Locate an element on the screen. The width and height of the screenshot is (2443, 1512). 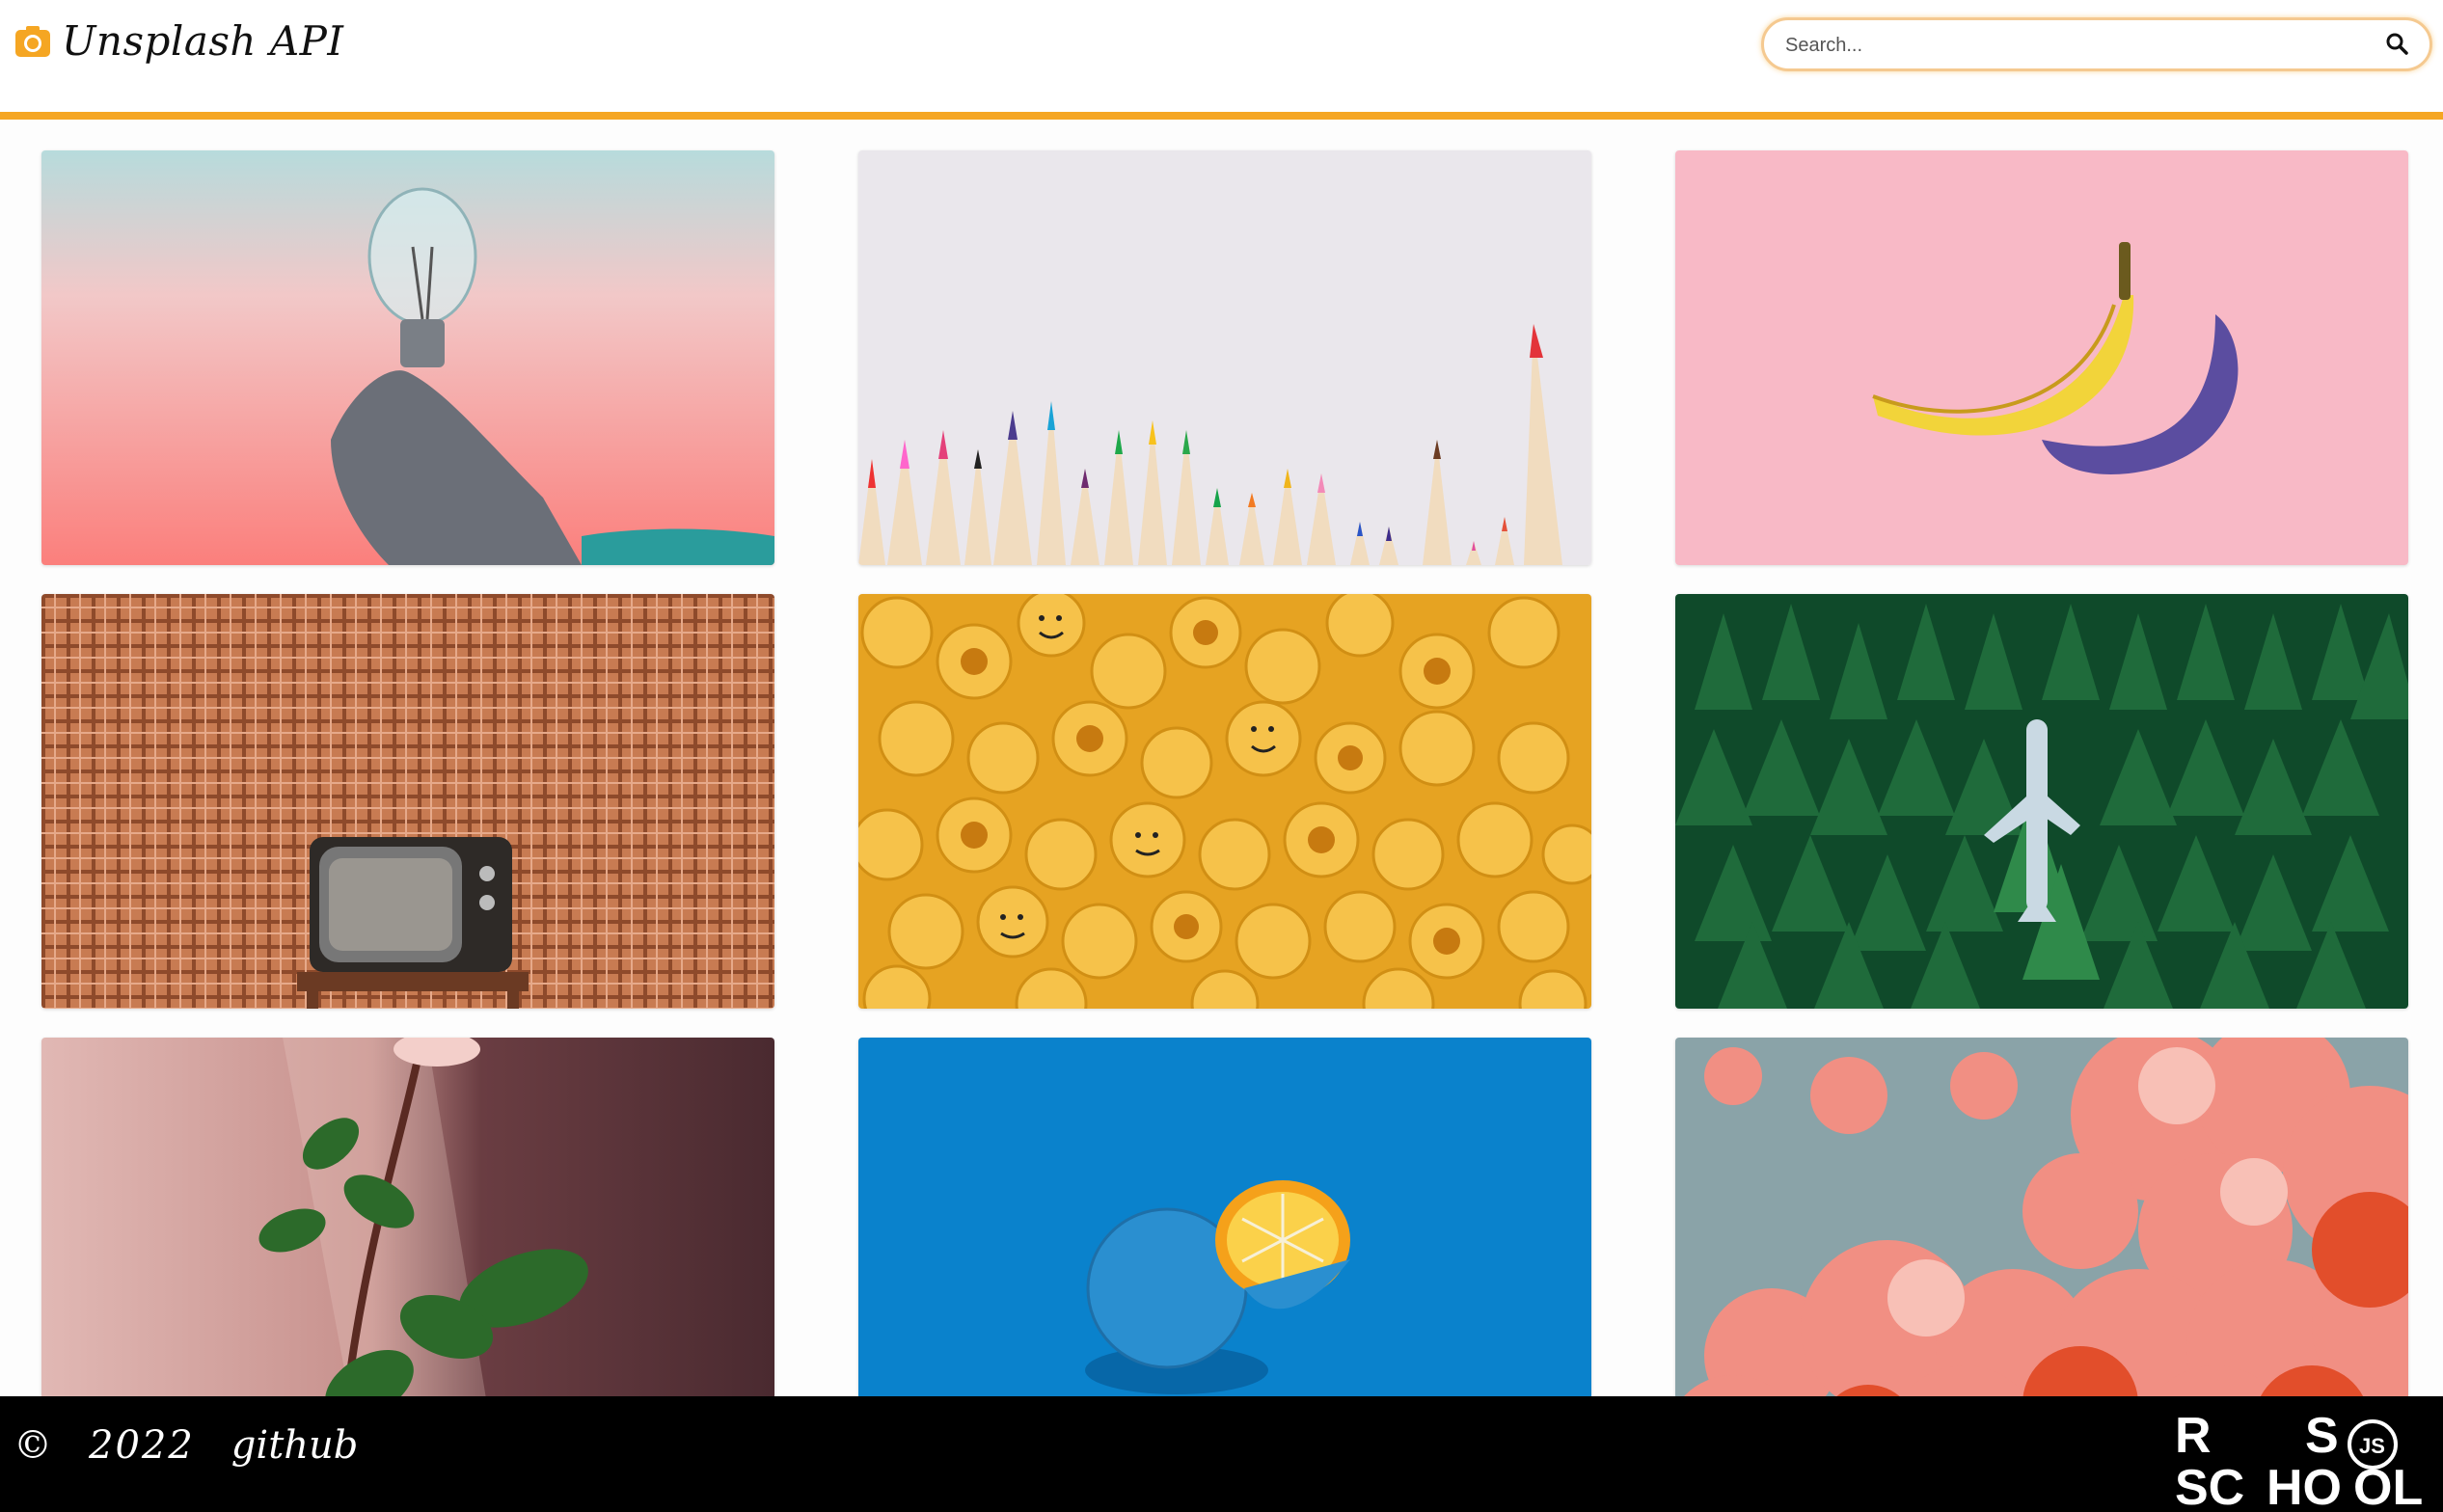
gallery-image-retro-tv is located at coordinates (407, 801).